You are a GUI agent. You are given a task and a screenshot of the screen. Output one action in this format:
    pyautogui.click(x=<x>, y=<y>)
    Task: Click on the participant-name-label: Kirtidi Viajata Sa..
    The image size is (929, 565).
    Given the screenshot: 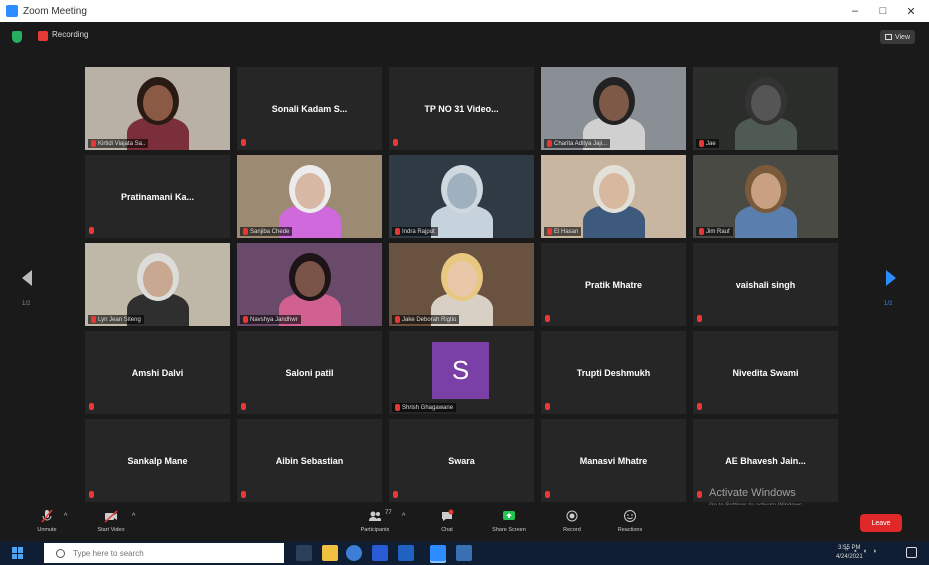 What is the action you would take?
    pyautogui.click(x=118, y=143)
    